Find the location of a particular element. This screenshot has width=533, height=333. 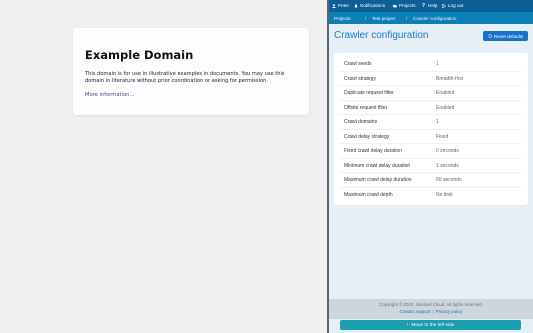

reset-defaults-button: Reset defaults is located at coordinates (505, 36).